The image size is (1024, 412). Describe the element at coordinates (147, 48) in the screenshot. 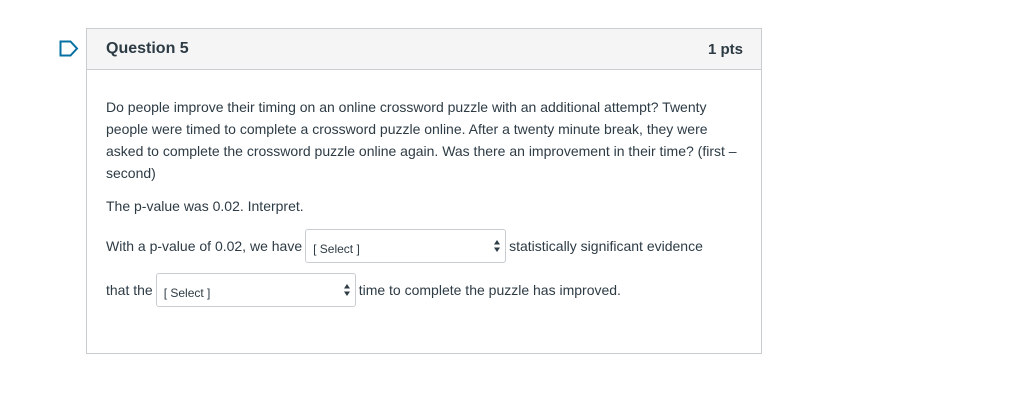

I see `question-title: Question 5` at that location.